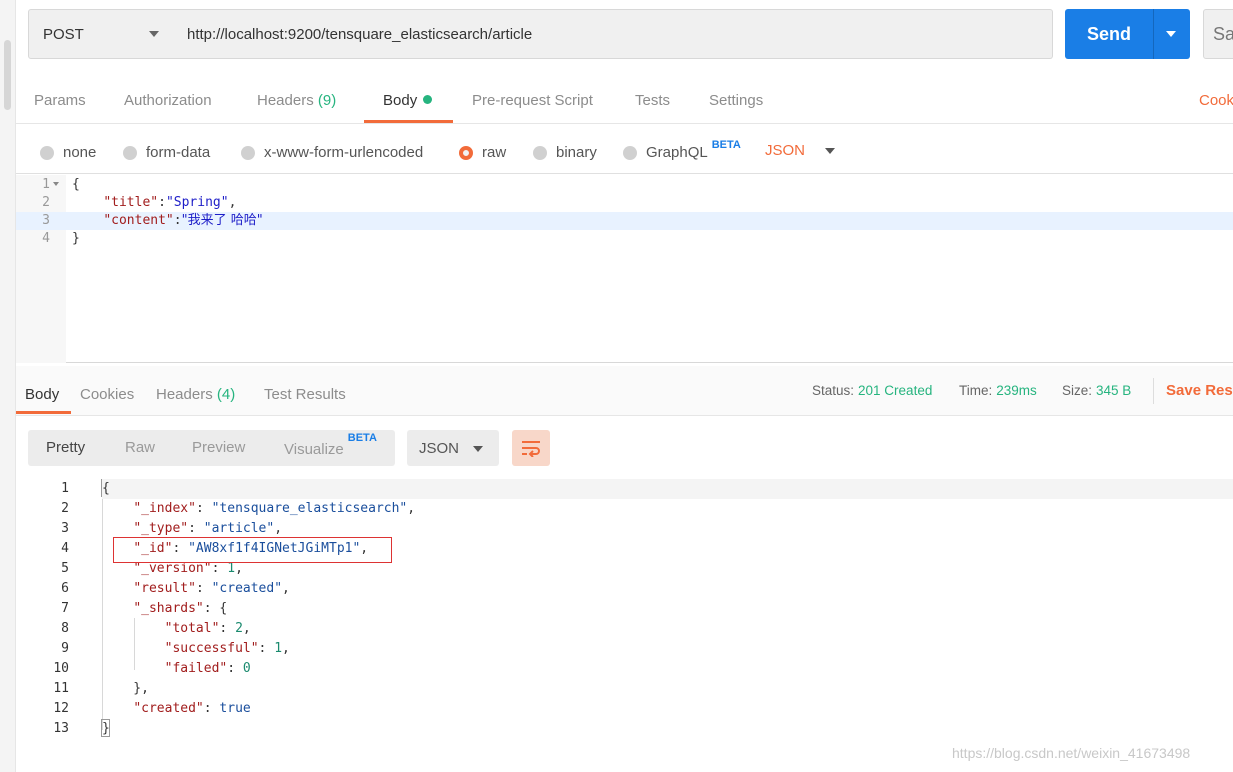  What do you see at coordinates (42, 394) in the screenshot?
I see `resp-tab-body: Body` at bounding box center [42, 394].